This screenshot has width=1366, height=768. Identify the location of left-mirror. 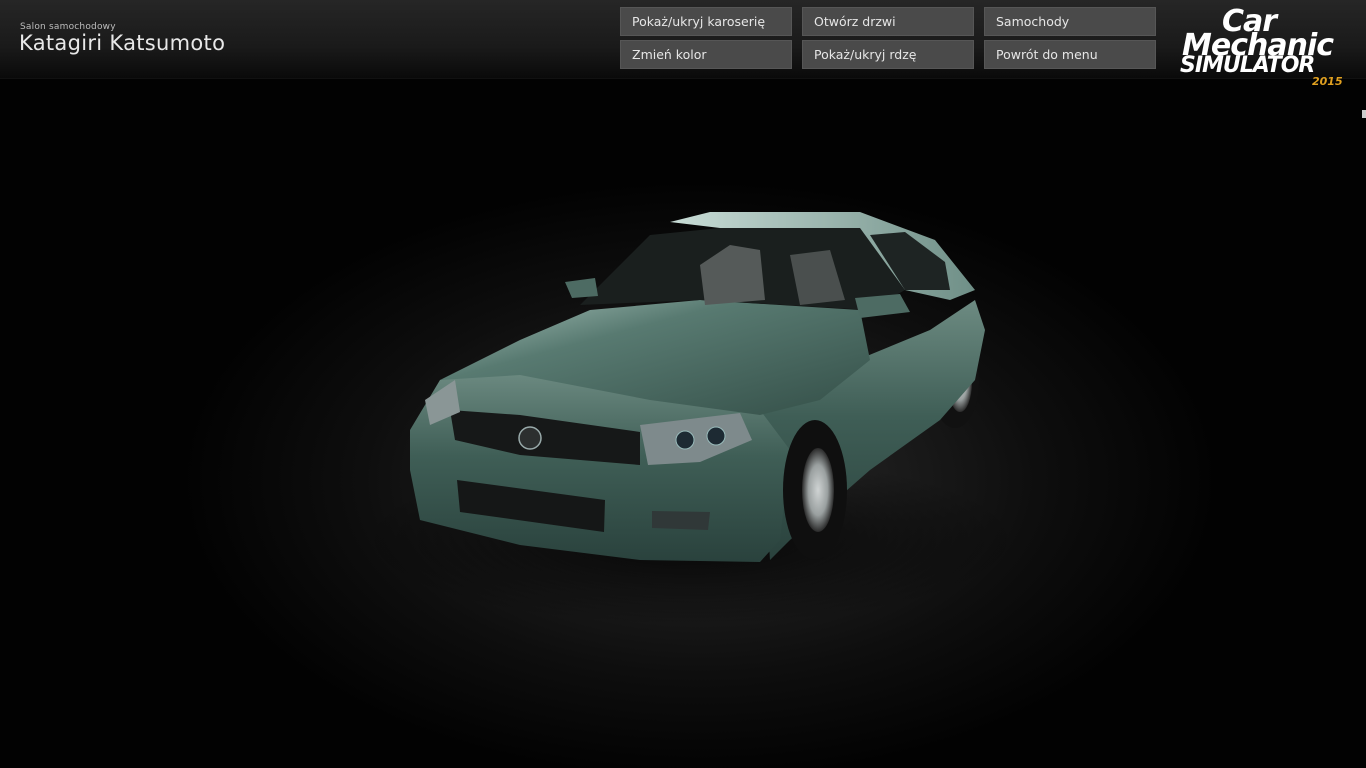
(581, 288).